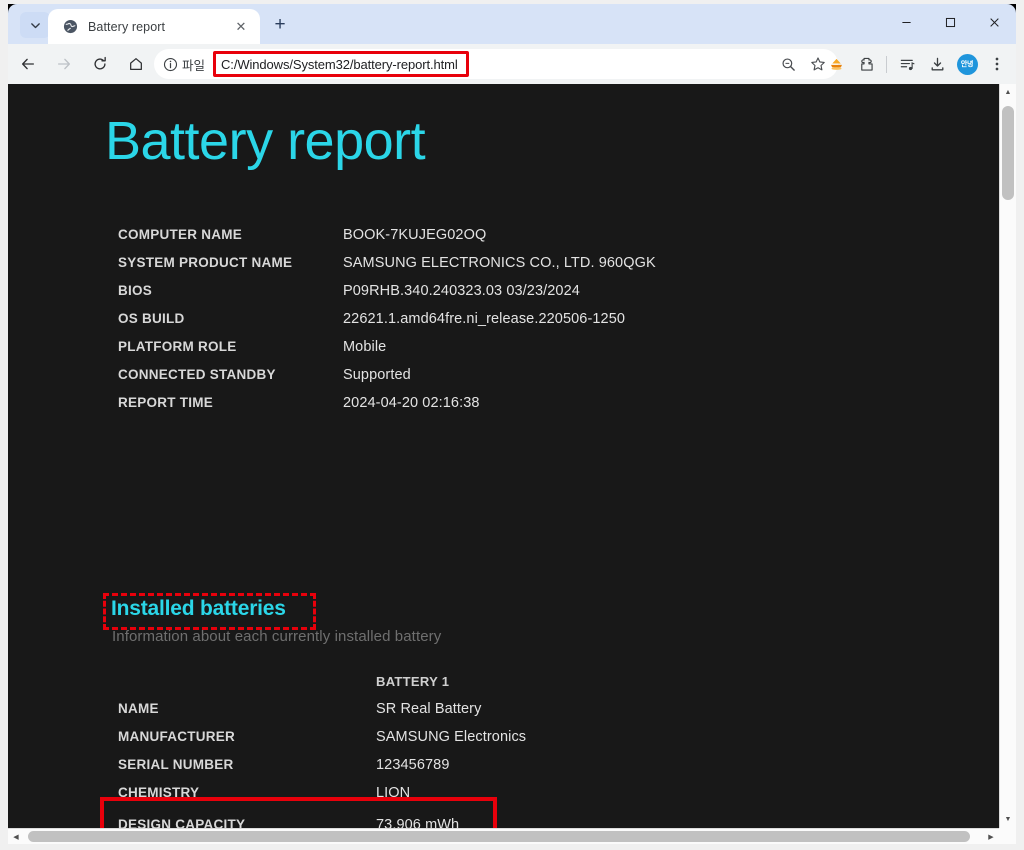 The width and height of the screenshot is (1024, 850). I want to click on orange-extension-button, so click(836, 64).